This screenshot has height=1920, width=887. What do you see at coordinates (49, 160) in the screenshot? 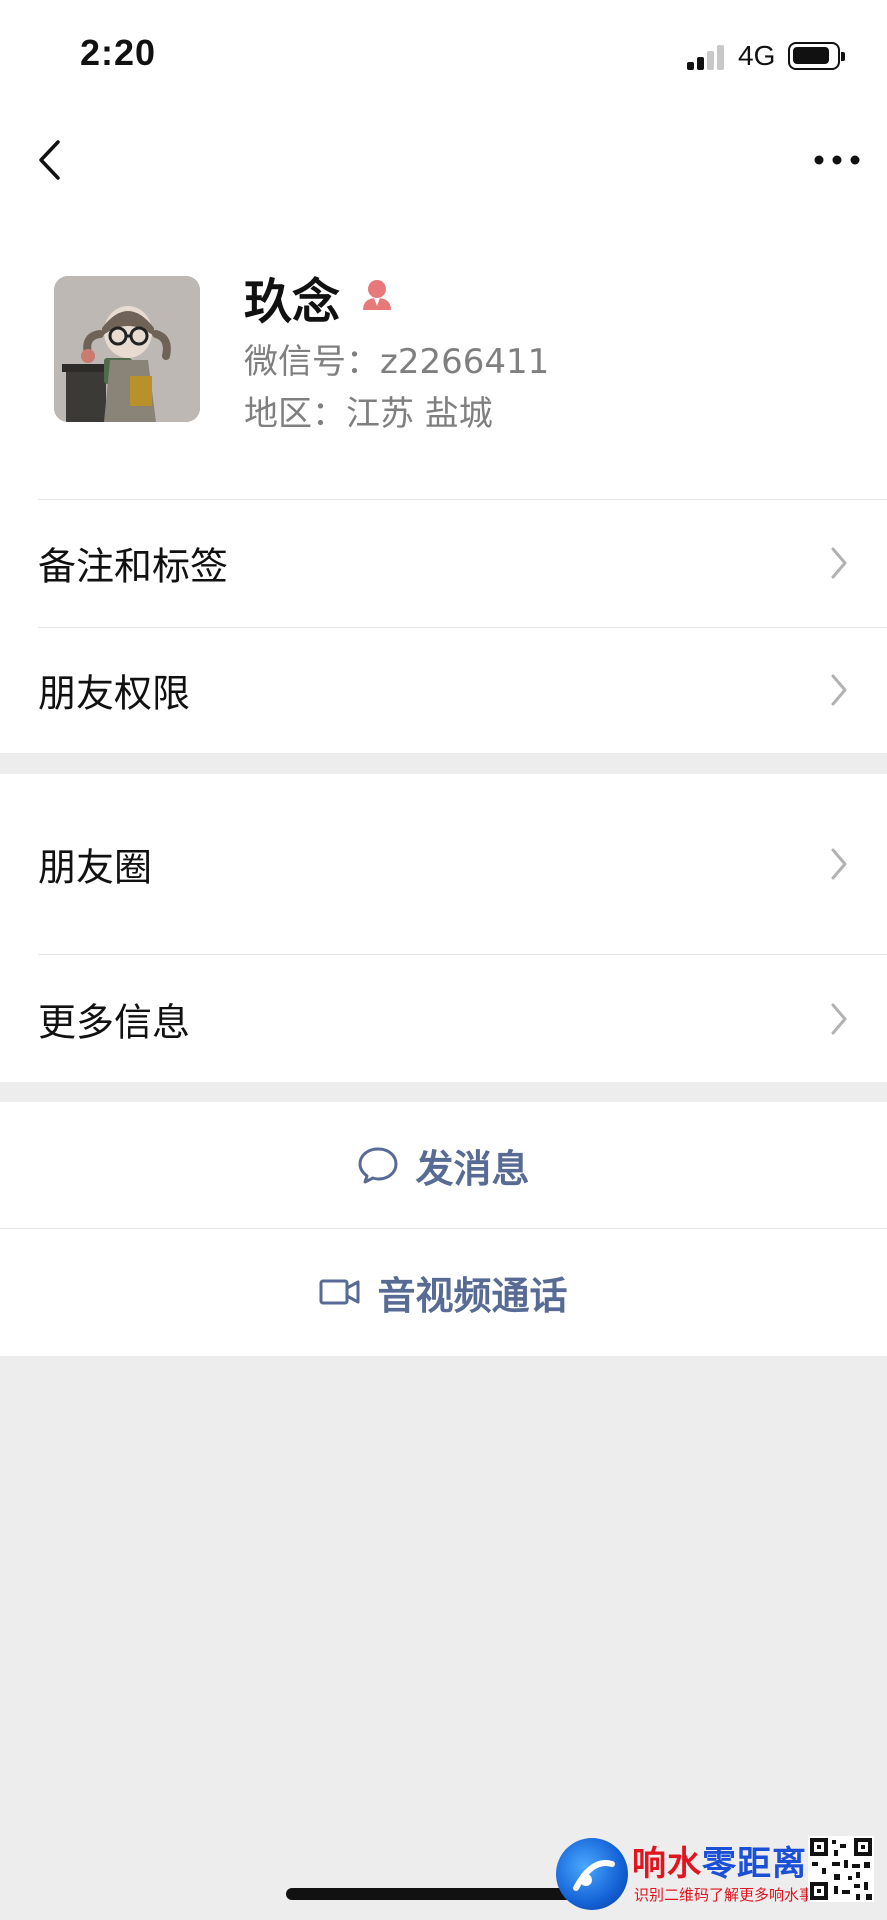
I see `chevron-left-icon` at bounding box center [49, 160].